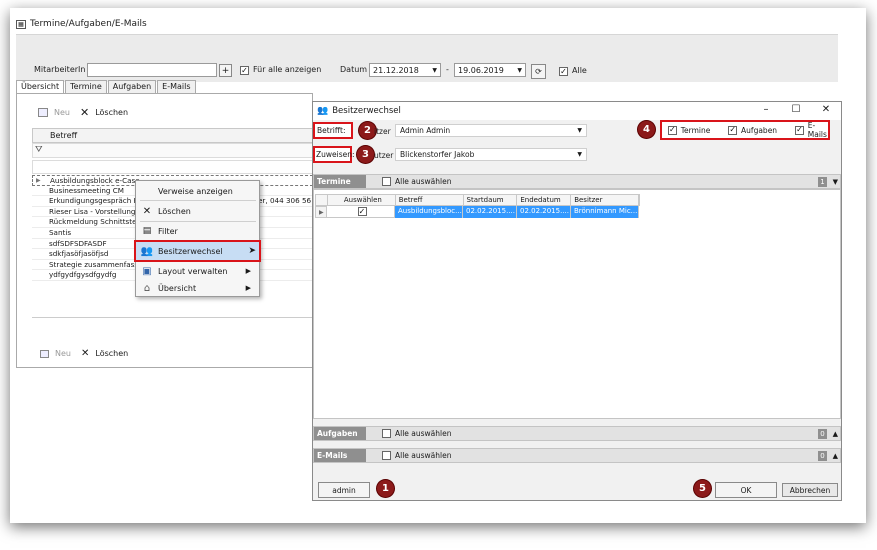 This screenshot has height=550, width=877. Describe the element at coordinates (423, 433) in the screenshot. I see `aufgaben-select-all-label: Alle auswählen` at that location.